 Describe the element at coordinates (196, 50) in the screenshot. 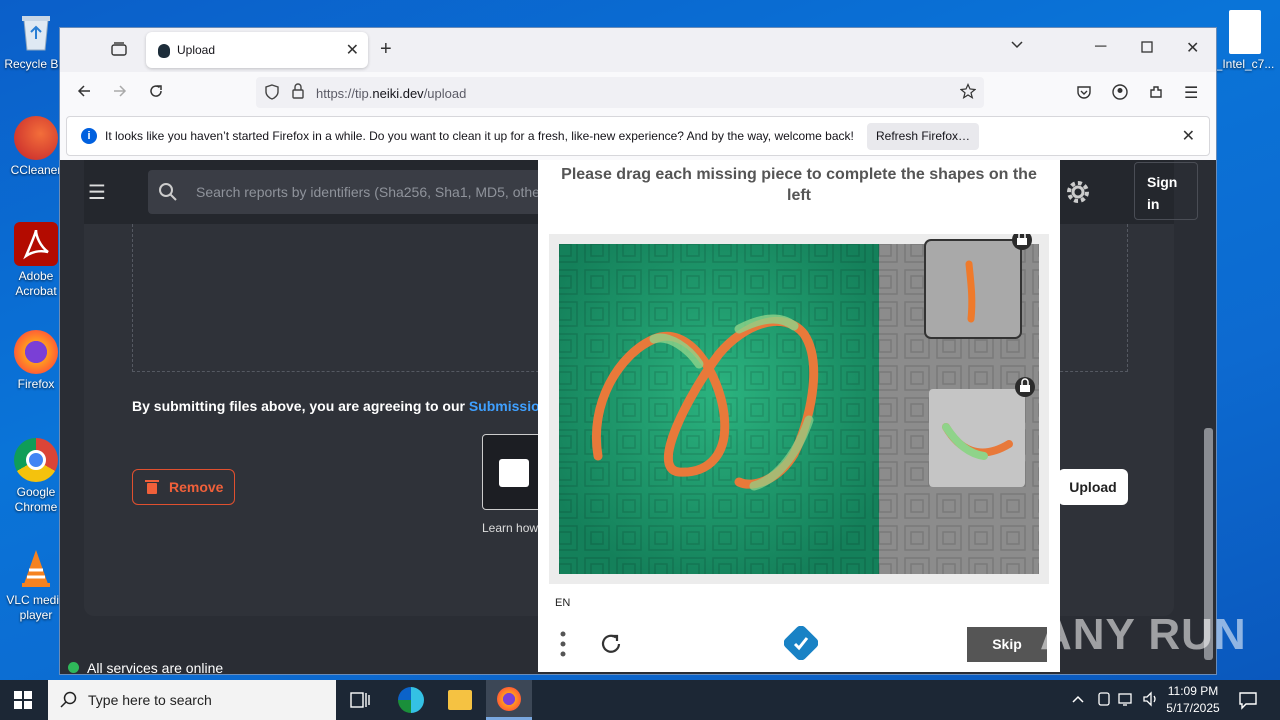

I see `tab-title: Upload` at that location.